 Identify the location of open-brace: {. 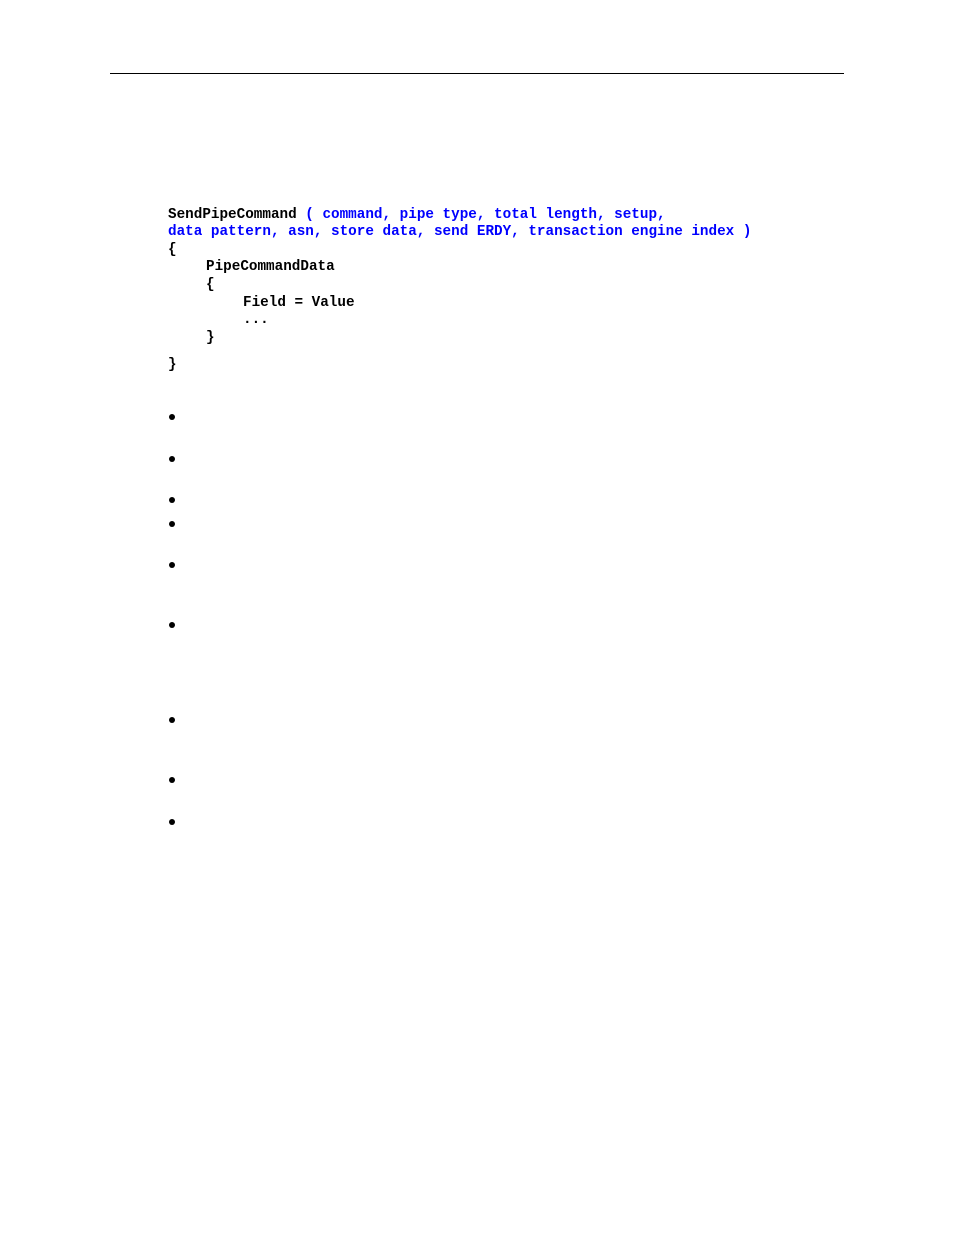
(172, 250).